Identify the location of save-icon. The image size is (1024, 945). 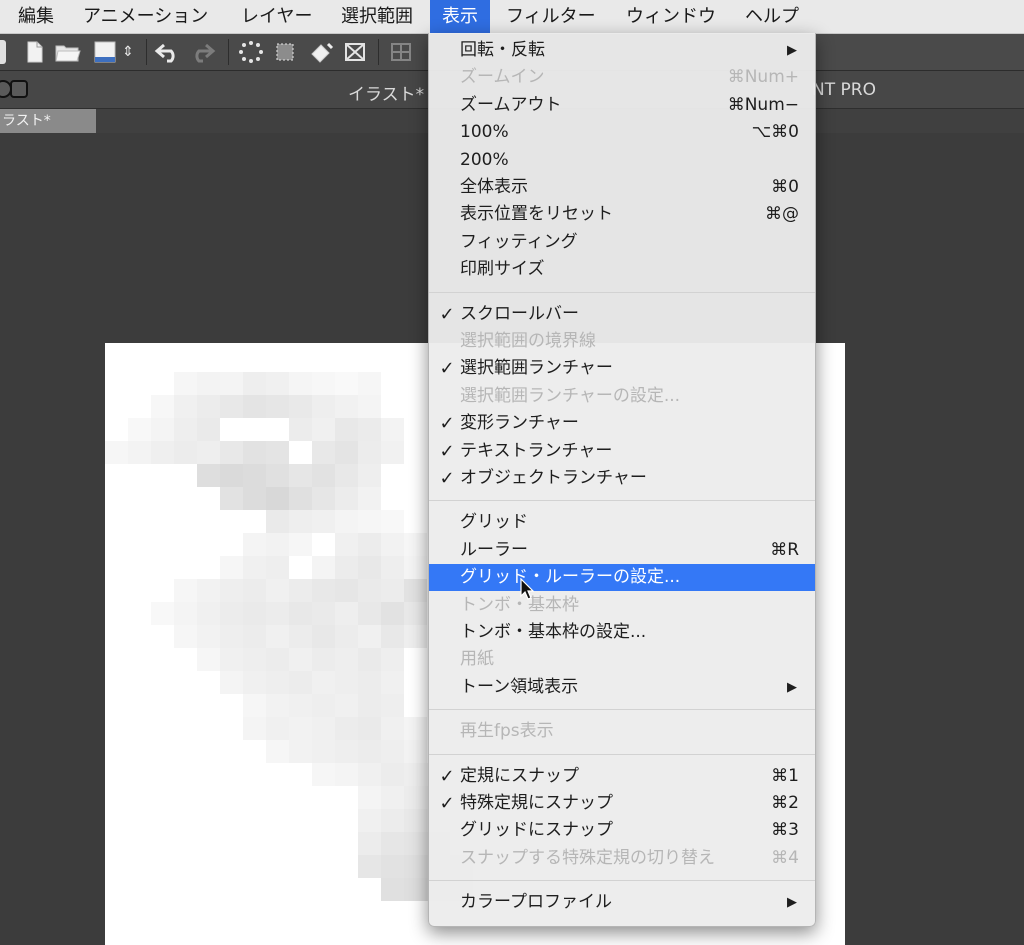
(105, 52).